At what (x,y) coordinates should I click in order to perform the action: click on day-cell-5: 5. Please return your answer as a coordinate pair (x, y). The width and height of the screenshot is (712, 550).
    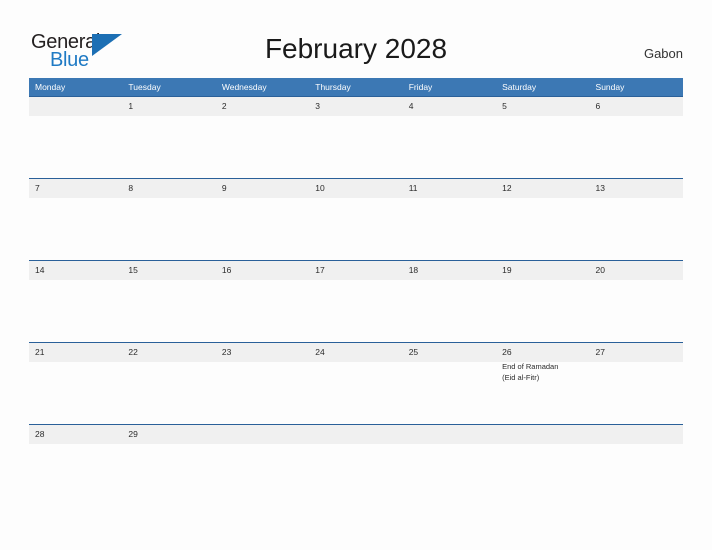
    Looking at the image, I should click on (542, 137).